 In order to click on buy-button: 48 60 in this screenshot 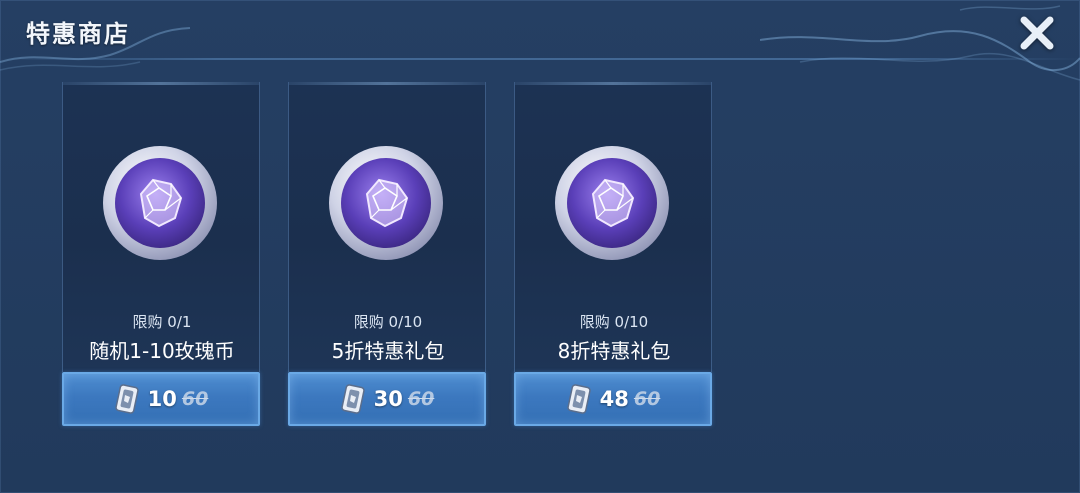, I will do `click(613, 399)`.